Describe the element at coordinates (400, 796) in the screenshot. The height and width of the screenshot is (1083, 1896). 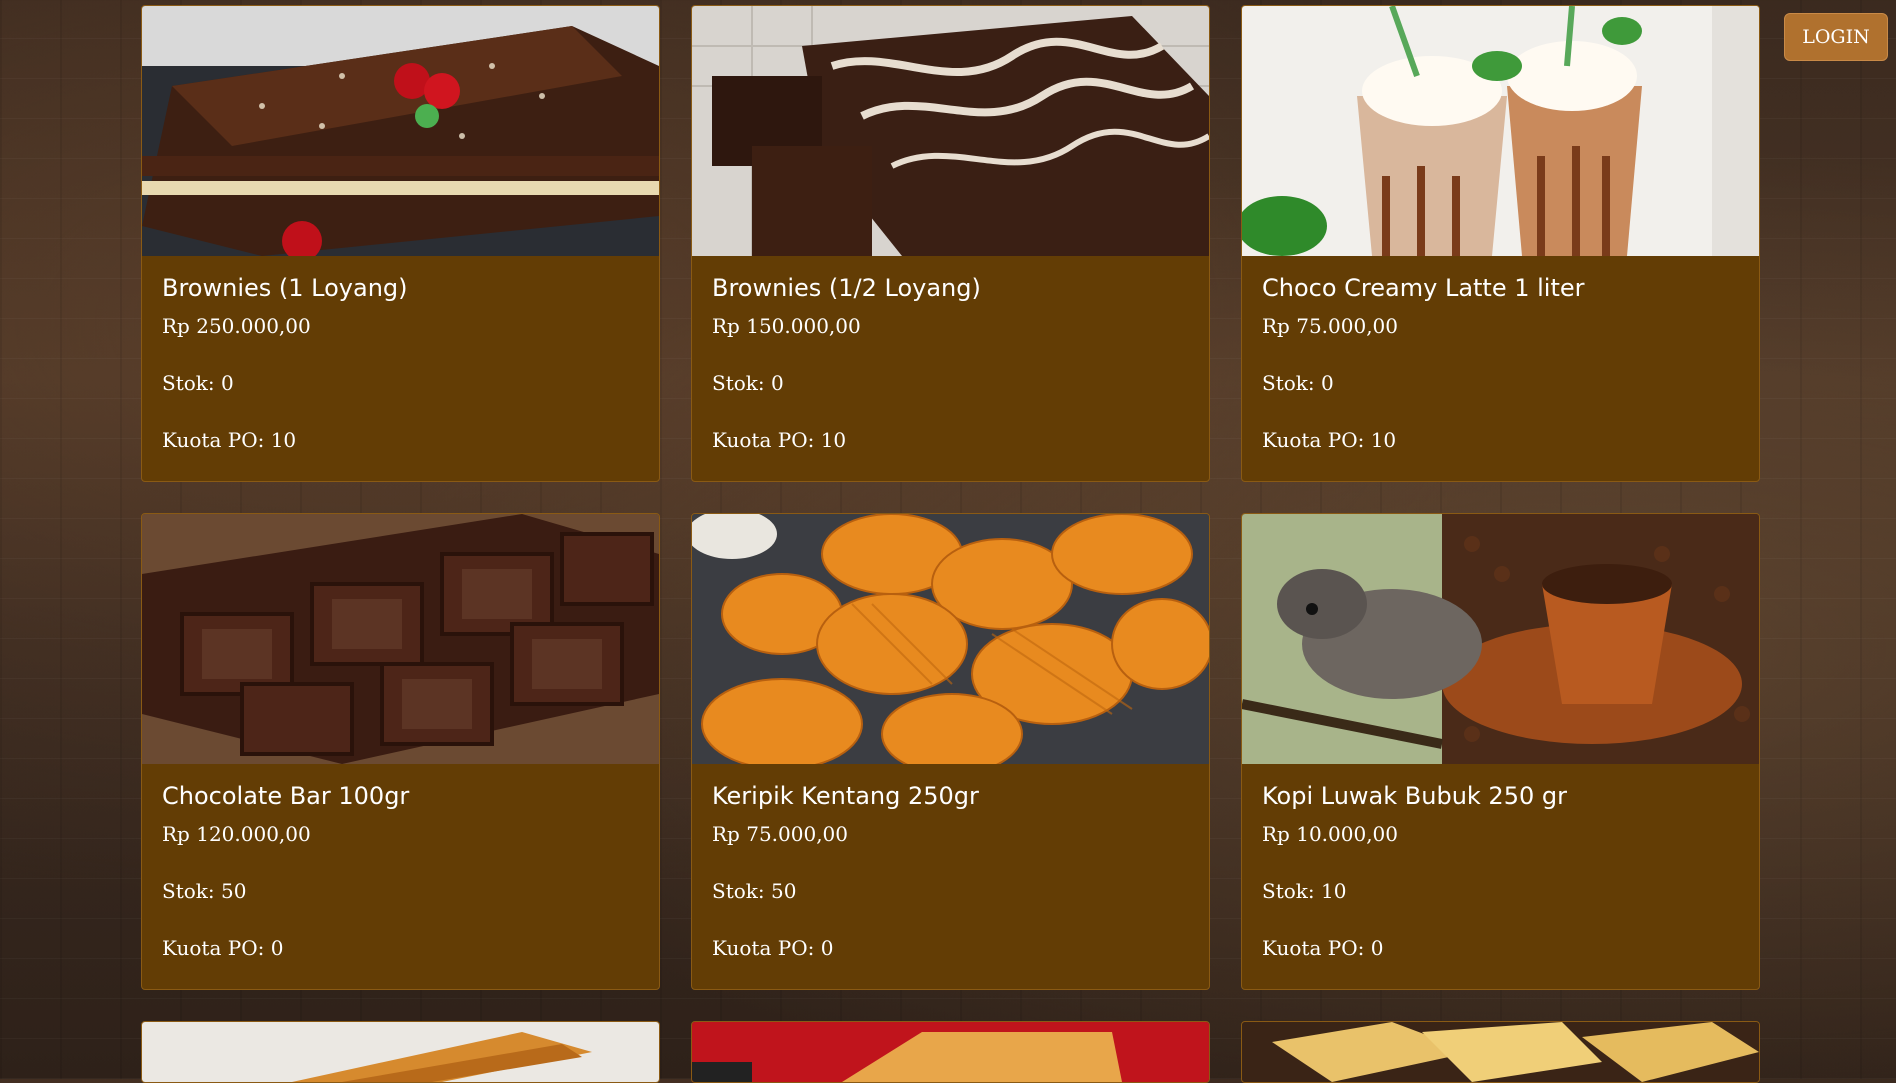
I see `product-name: Chocolate Bar 100gr` at that location.